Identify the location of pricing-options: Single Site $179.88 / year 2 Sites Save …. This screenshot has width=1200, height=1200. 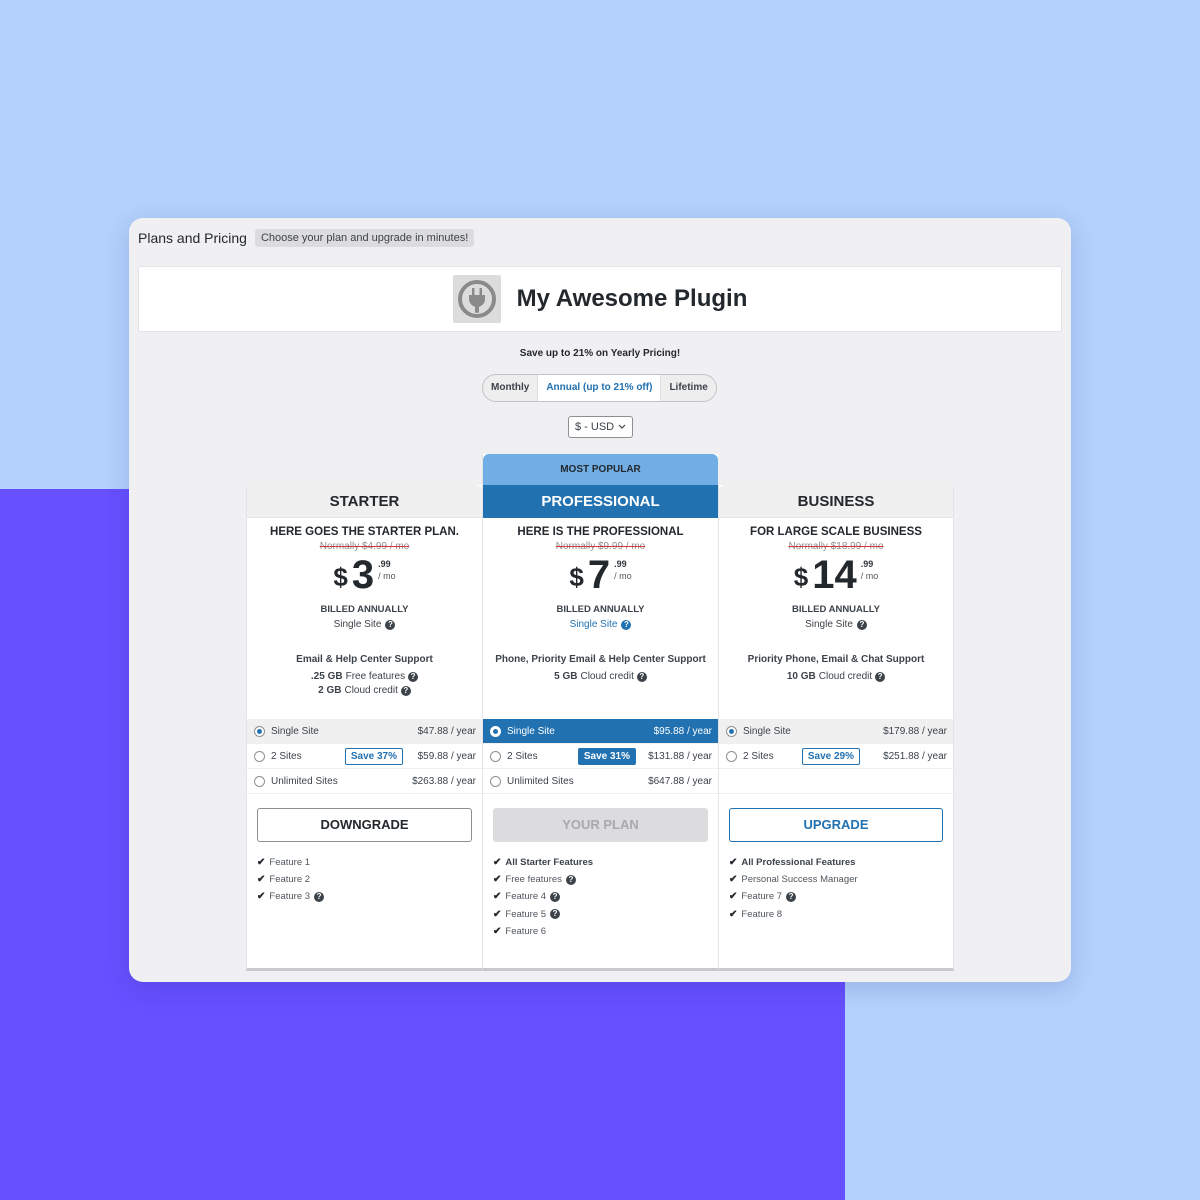
(836, 756).